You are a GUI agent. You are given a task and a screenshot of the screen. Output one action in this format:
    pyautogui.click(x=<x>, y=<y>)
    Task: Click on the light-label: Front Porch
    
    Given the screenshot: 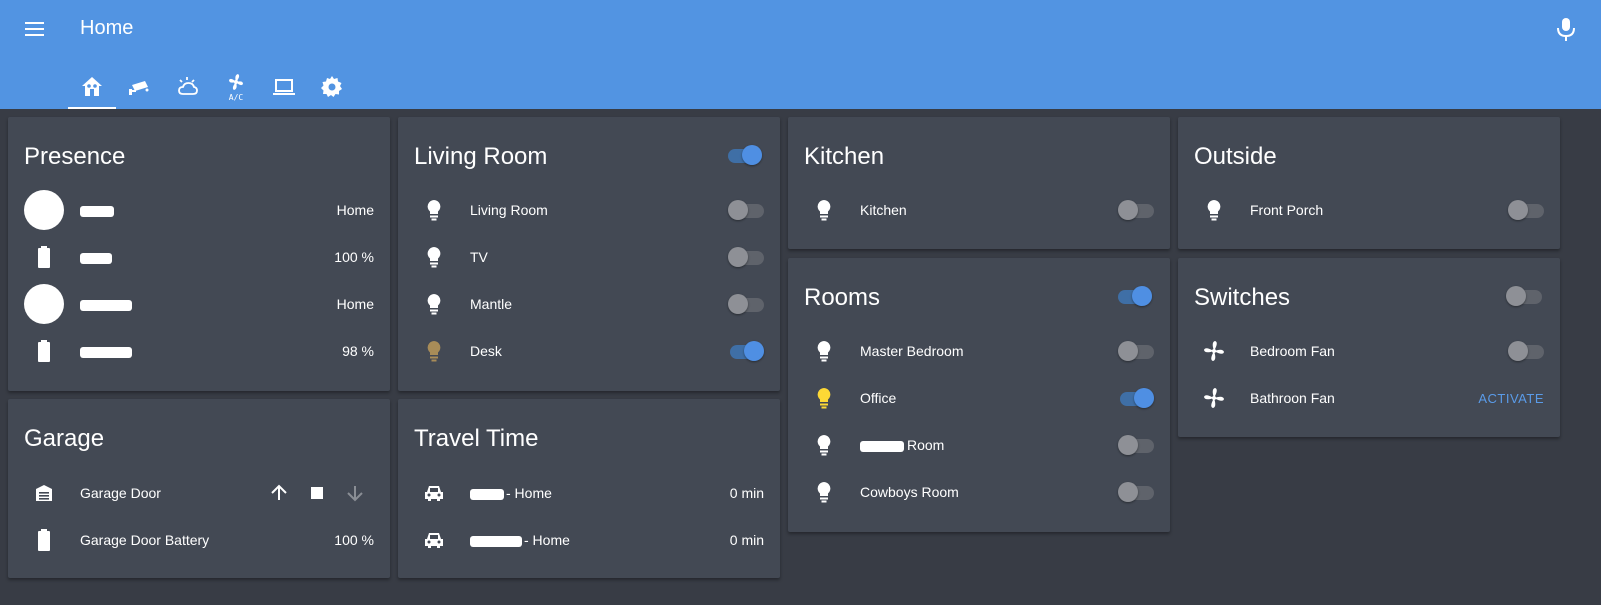 What is the action you would take?
    pyautogui.click(x=1287, y=210)
    